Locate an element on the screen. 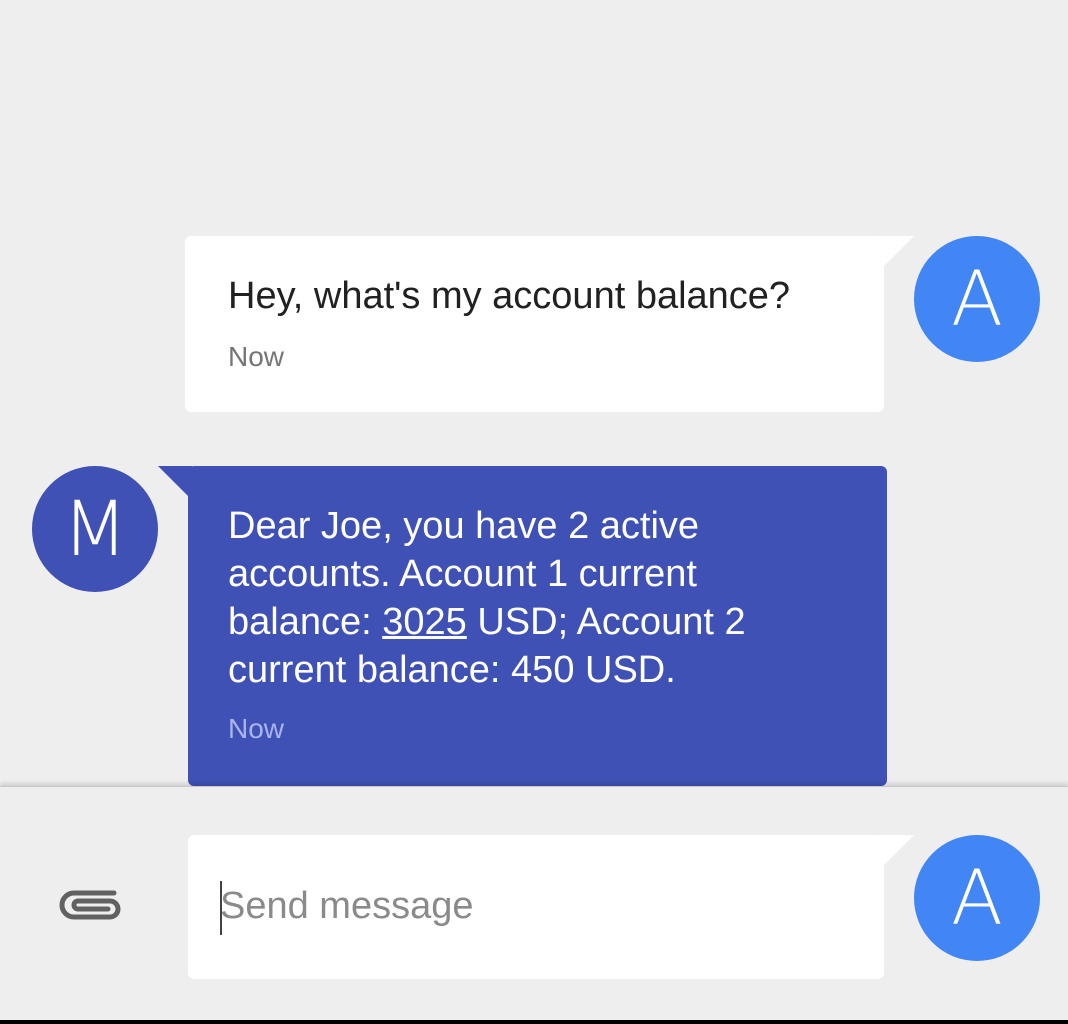 The image size is (1068, 1024). incoming-message-timestamp: Now is located at coordinates (256, 728).